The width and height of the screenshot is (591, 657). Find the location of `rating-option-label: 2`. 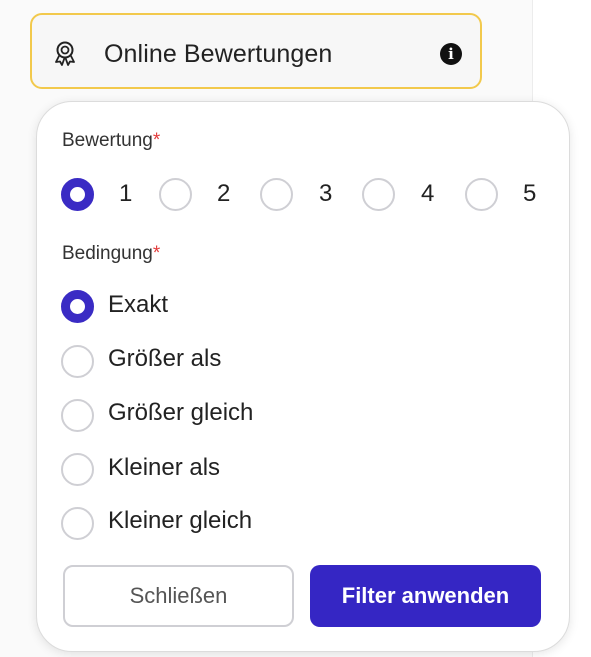

rating-option-label: 2 is located at coordinates (224, 193).